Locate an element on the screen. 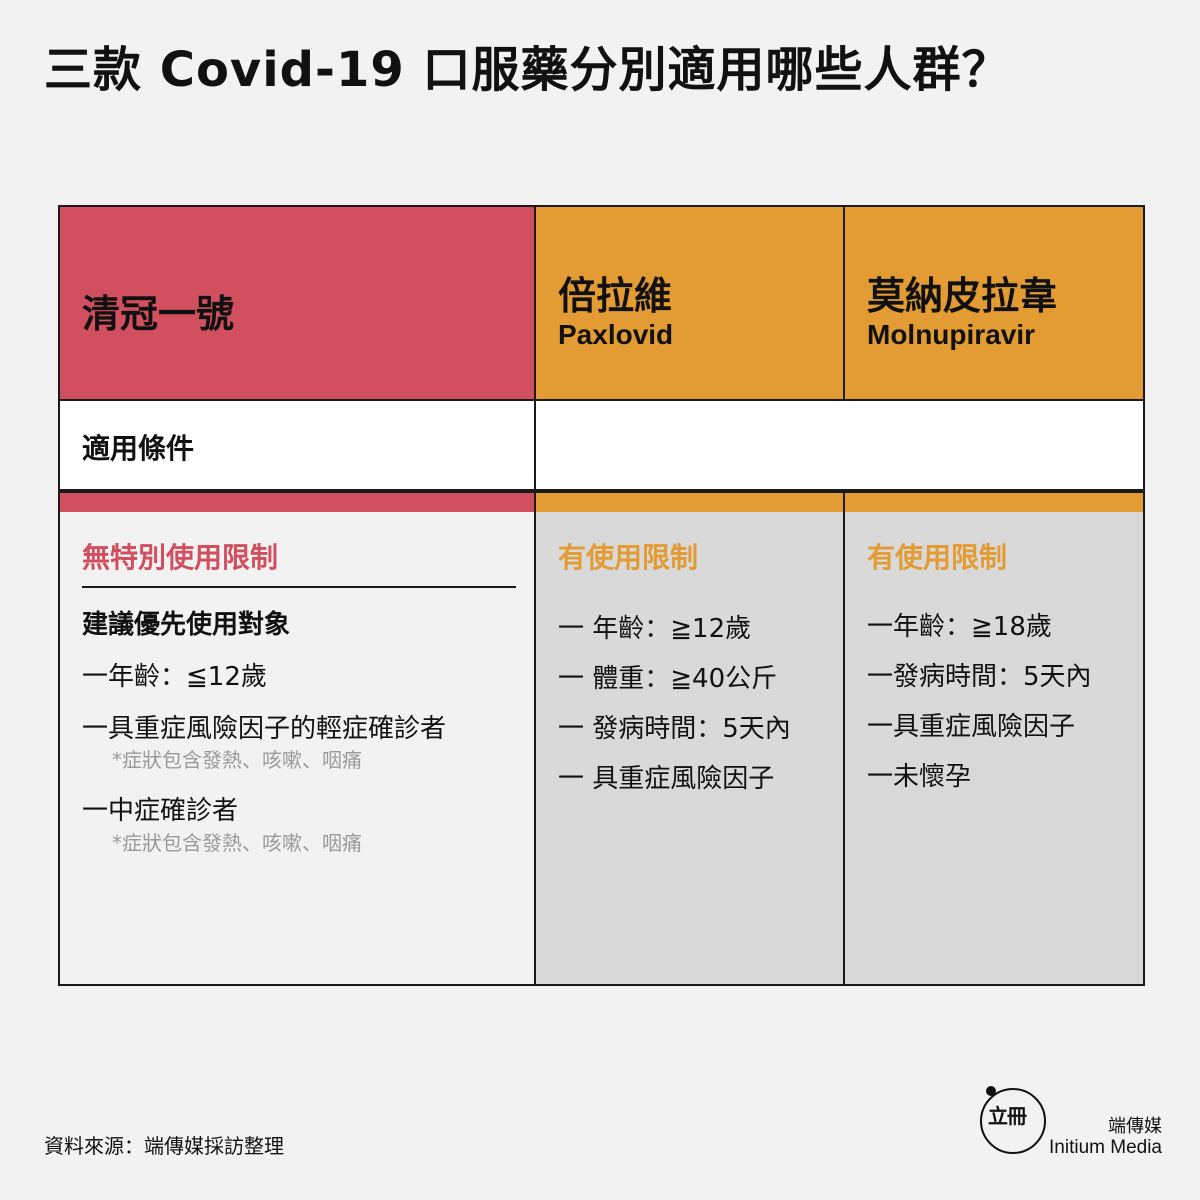 The height and width of the screenshot is (1200, 1200). criteria-item: 一 體重：≧40公斤 is located at coordinates (668, 679).